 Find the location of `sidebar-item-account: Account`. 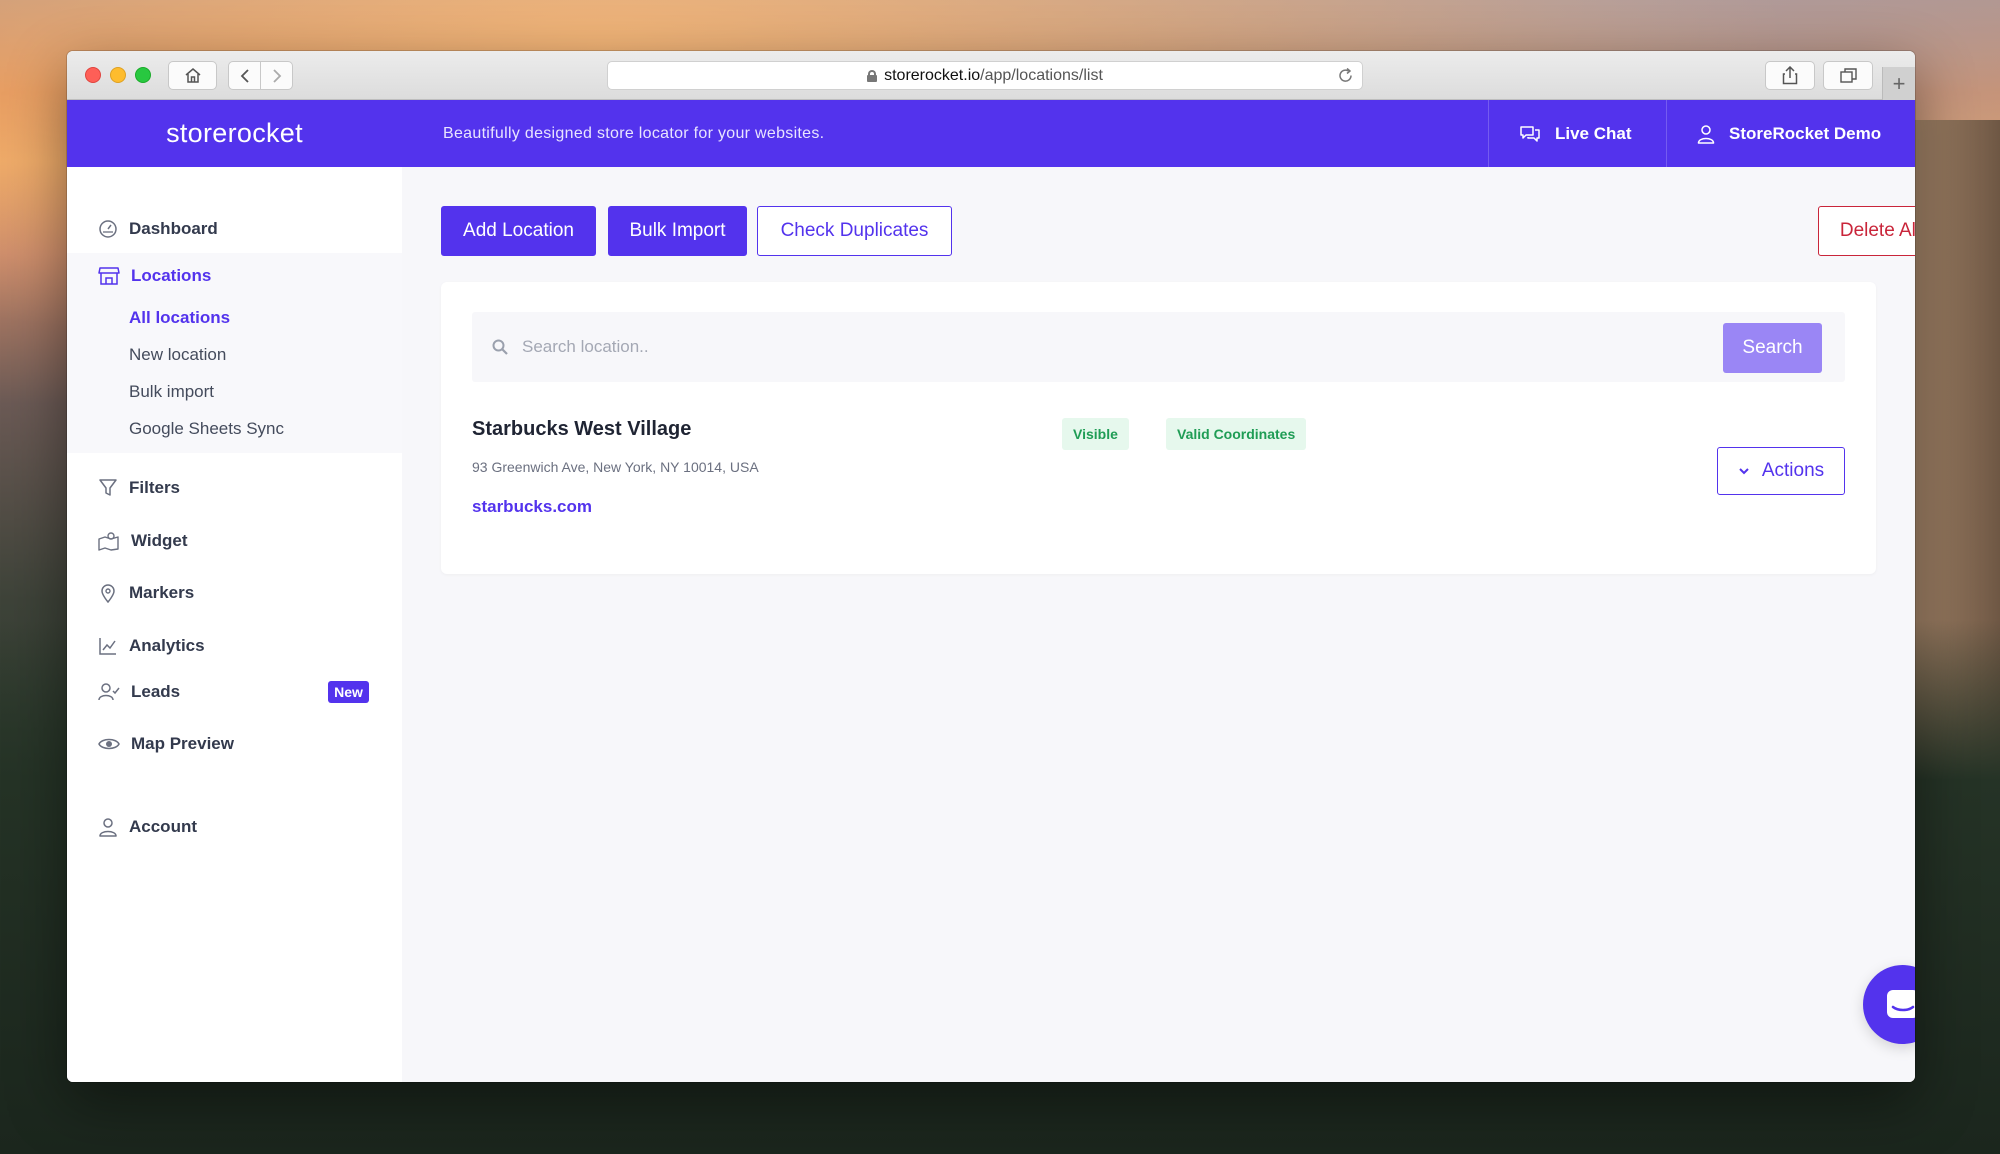

sidebar-item-account: Account is located at coordinates (147, 827).